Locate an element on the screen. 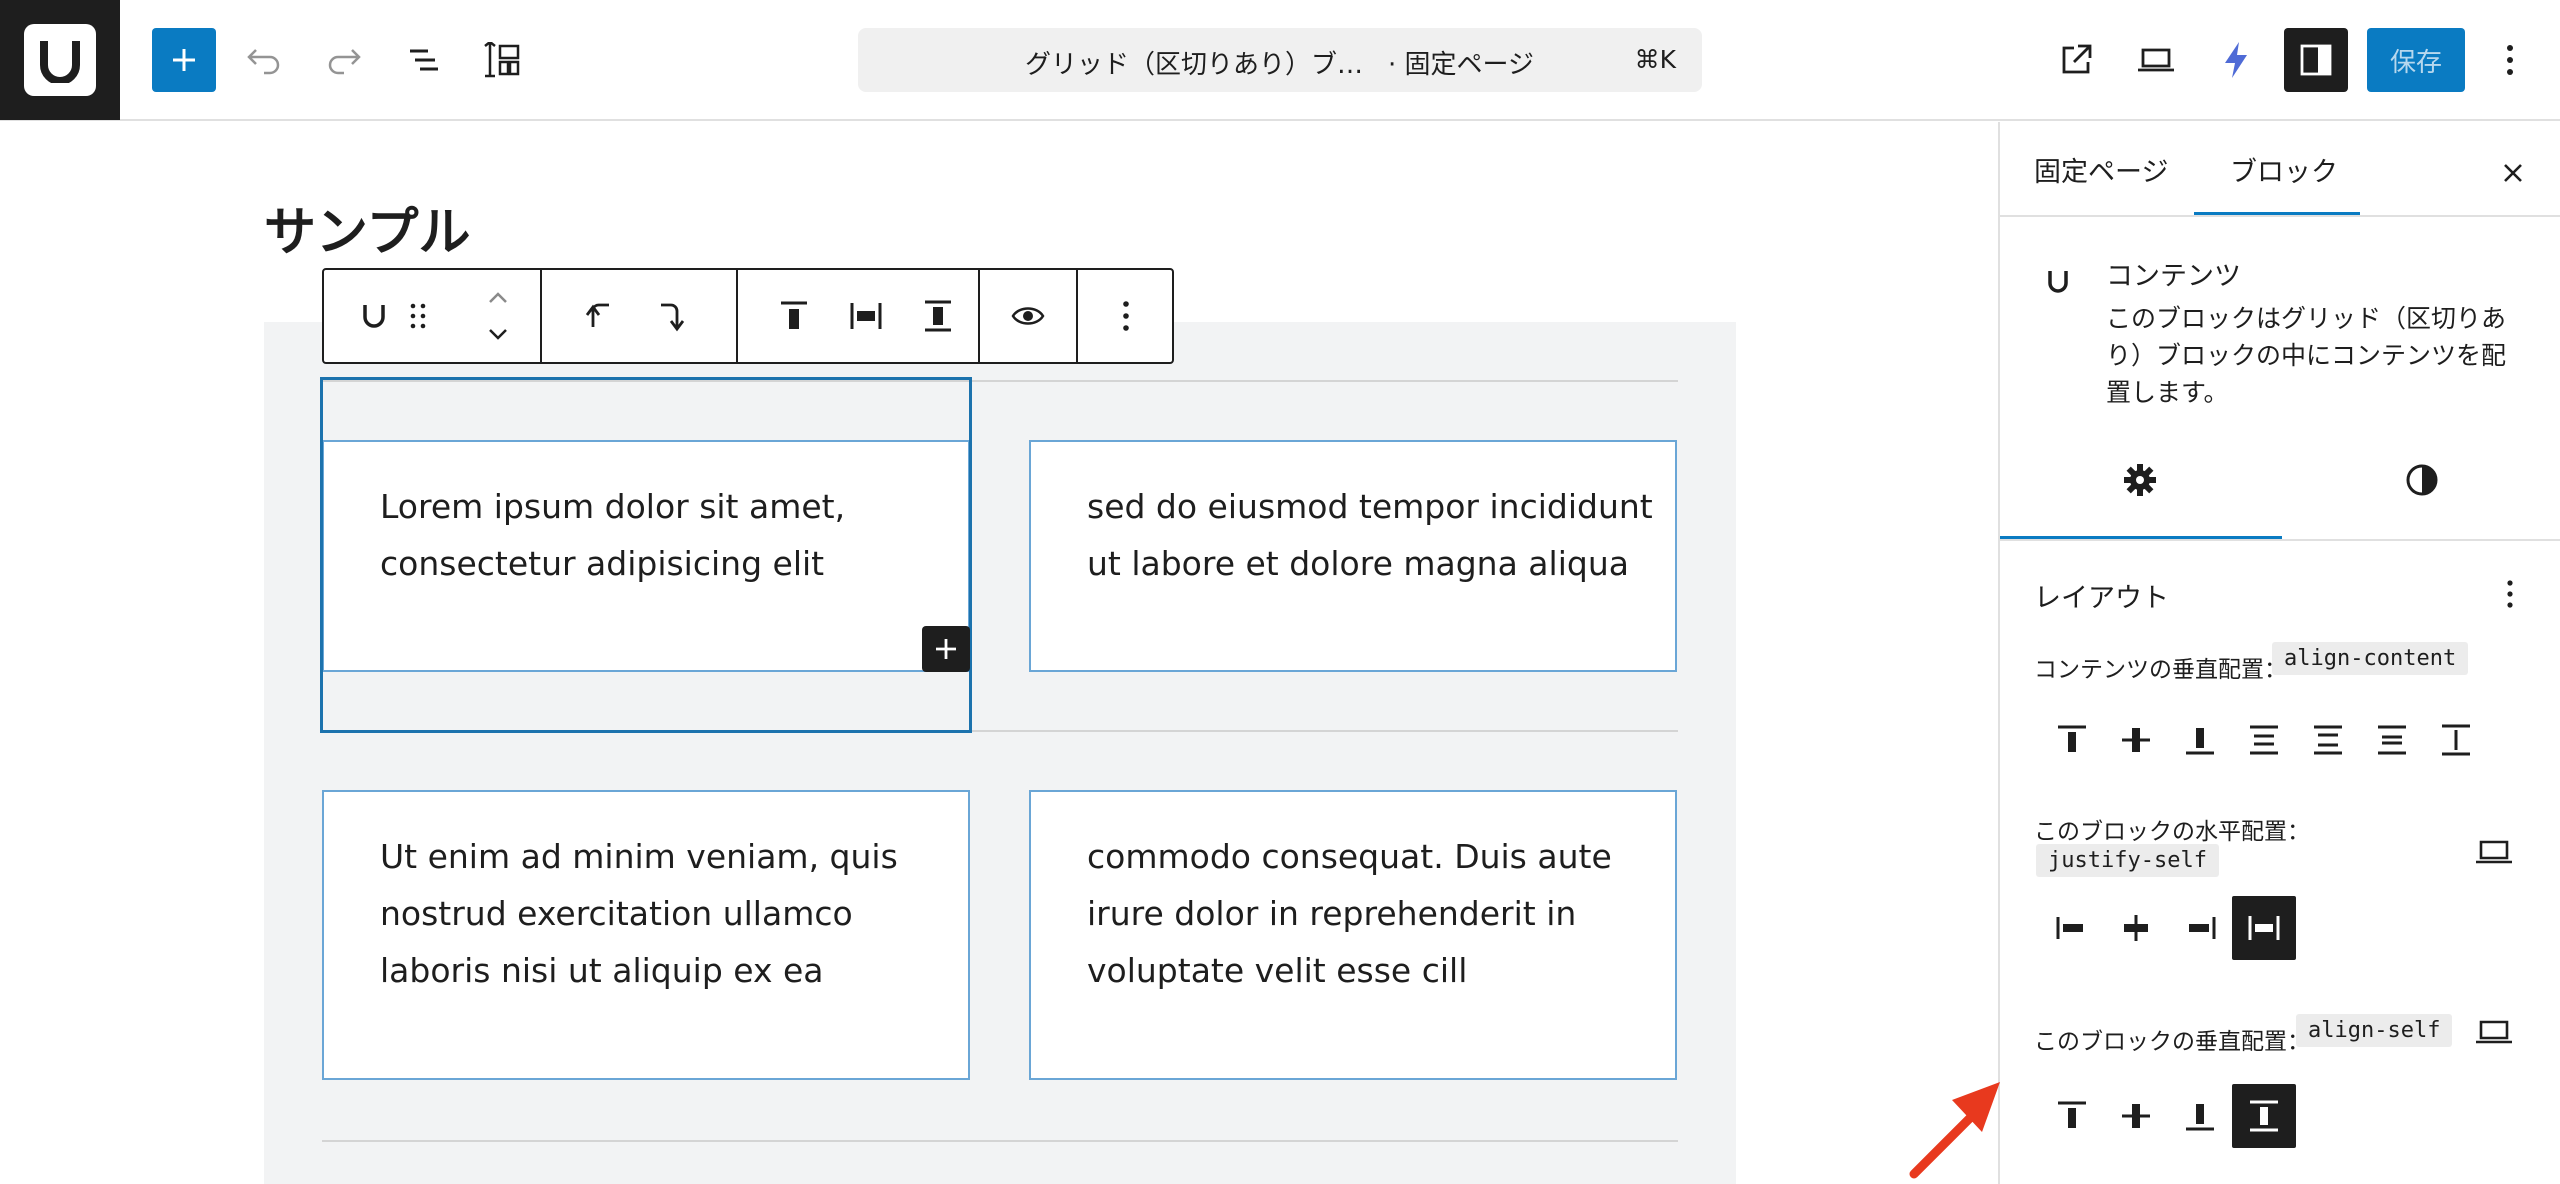 Image resolution: width=2560 pixels, height=1184 pixels. selected-block-outline is located at coordinates (646, 555).